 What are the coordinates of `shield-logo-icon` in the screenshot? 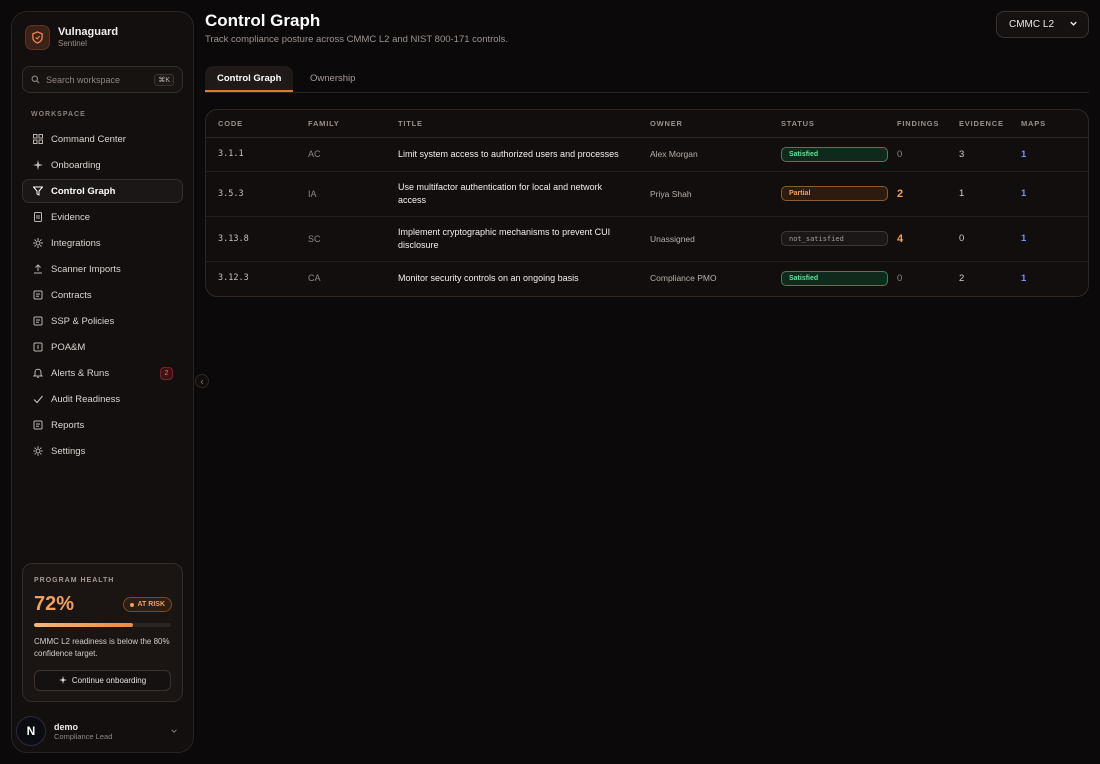 It's located at (37, 37).